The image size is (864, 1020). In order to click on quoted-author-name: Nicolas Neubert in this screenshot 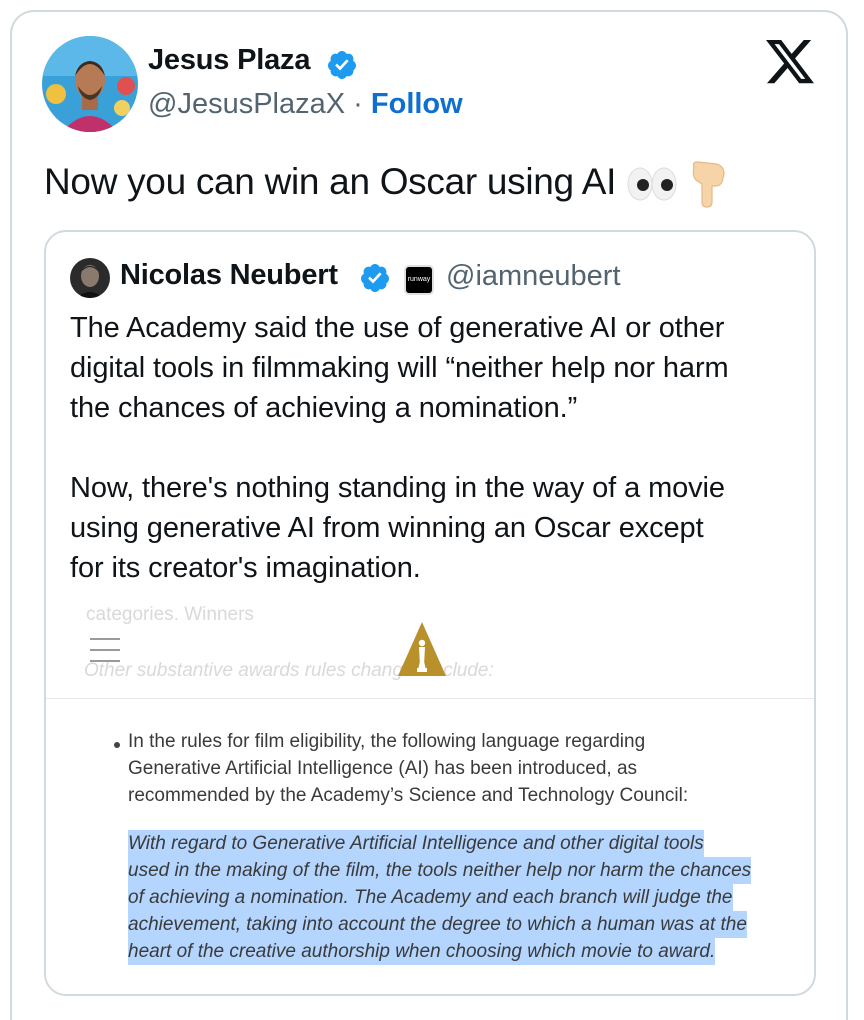, I will do `click(229, 275)`.